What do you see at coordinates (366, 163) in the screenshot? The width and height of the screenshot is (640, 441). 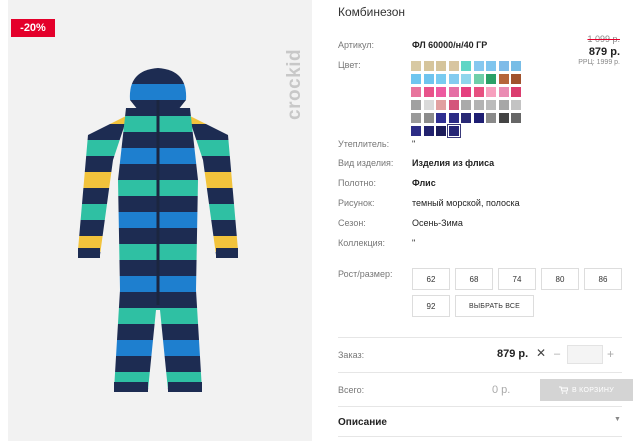 I see `spec-label: Вид изделия:` at bounding box center [366, 163].